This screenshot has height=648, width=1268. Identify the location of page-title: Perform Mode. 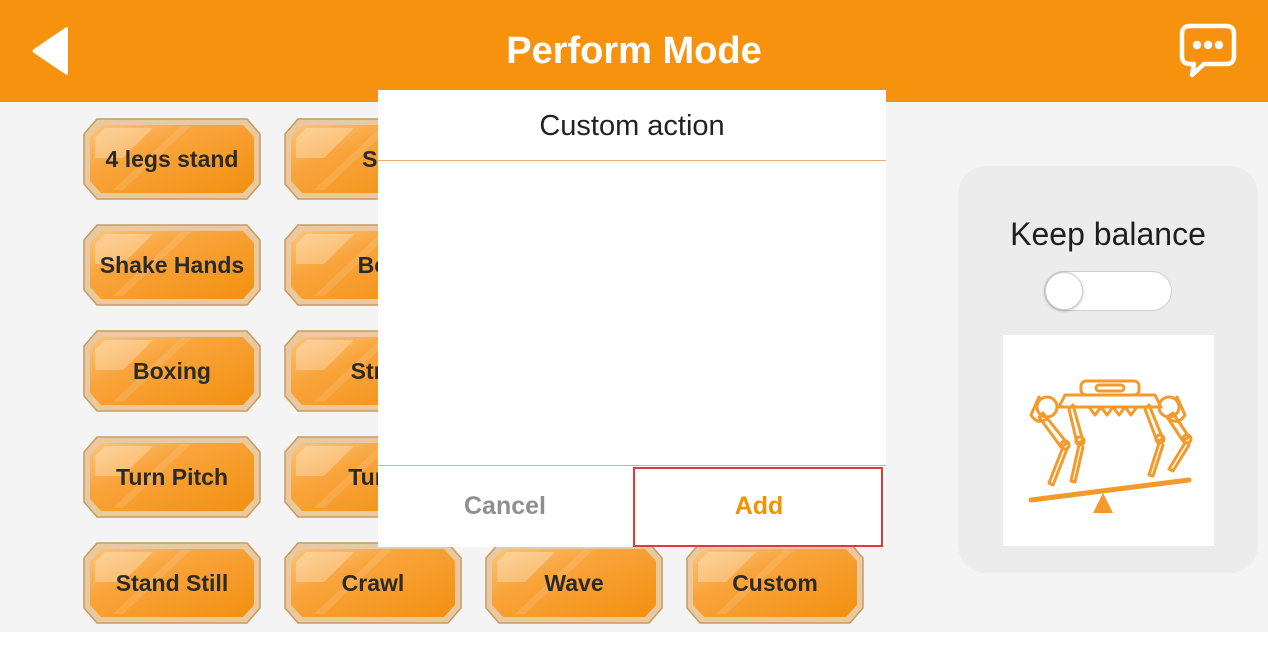
(634, 51).